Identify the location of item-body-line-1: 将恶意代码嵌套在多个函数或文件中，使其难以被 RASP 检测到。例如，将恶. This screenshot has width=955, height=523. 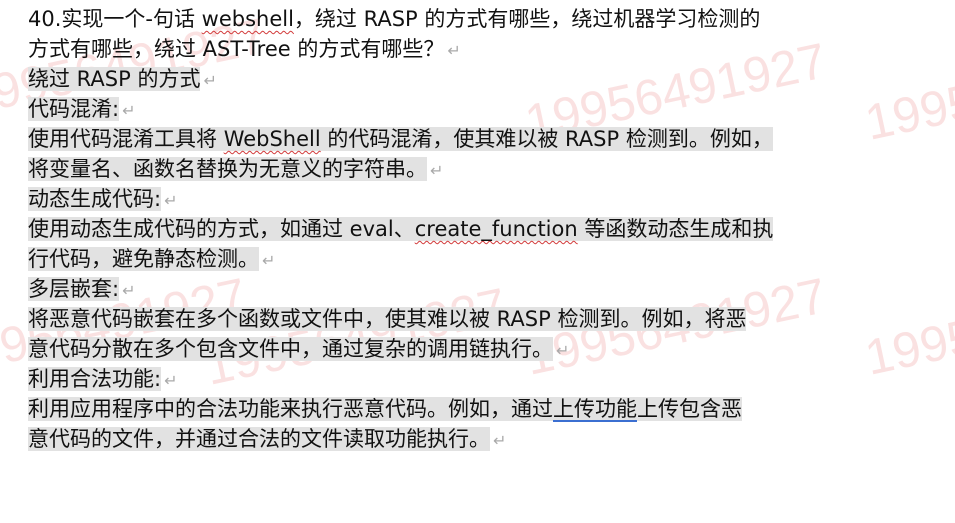
(387, 319).